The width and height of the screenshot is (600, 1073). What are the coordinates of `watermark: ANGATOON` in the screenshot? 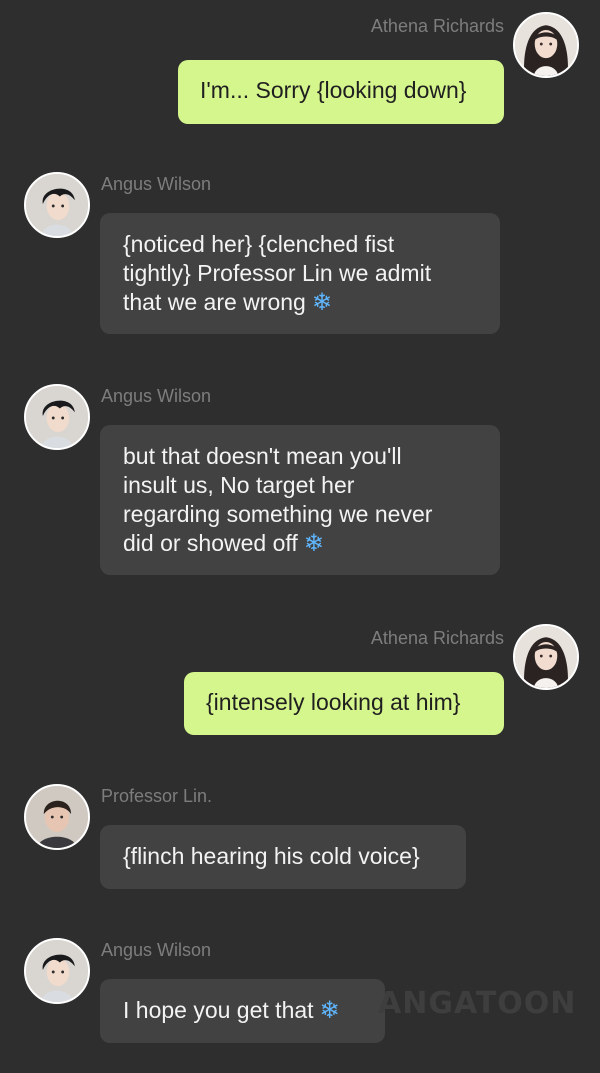 It's located at (477, 1003).